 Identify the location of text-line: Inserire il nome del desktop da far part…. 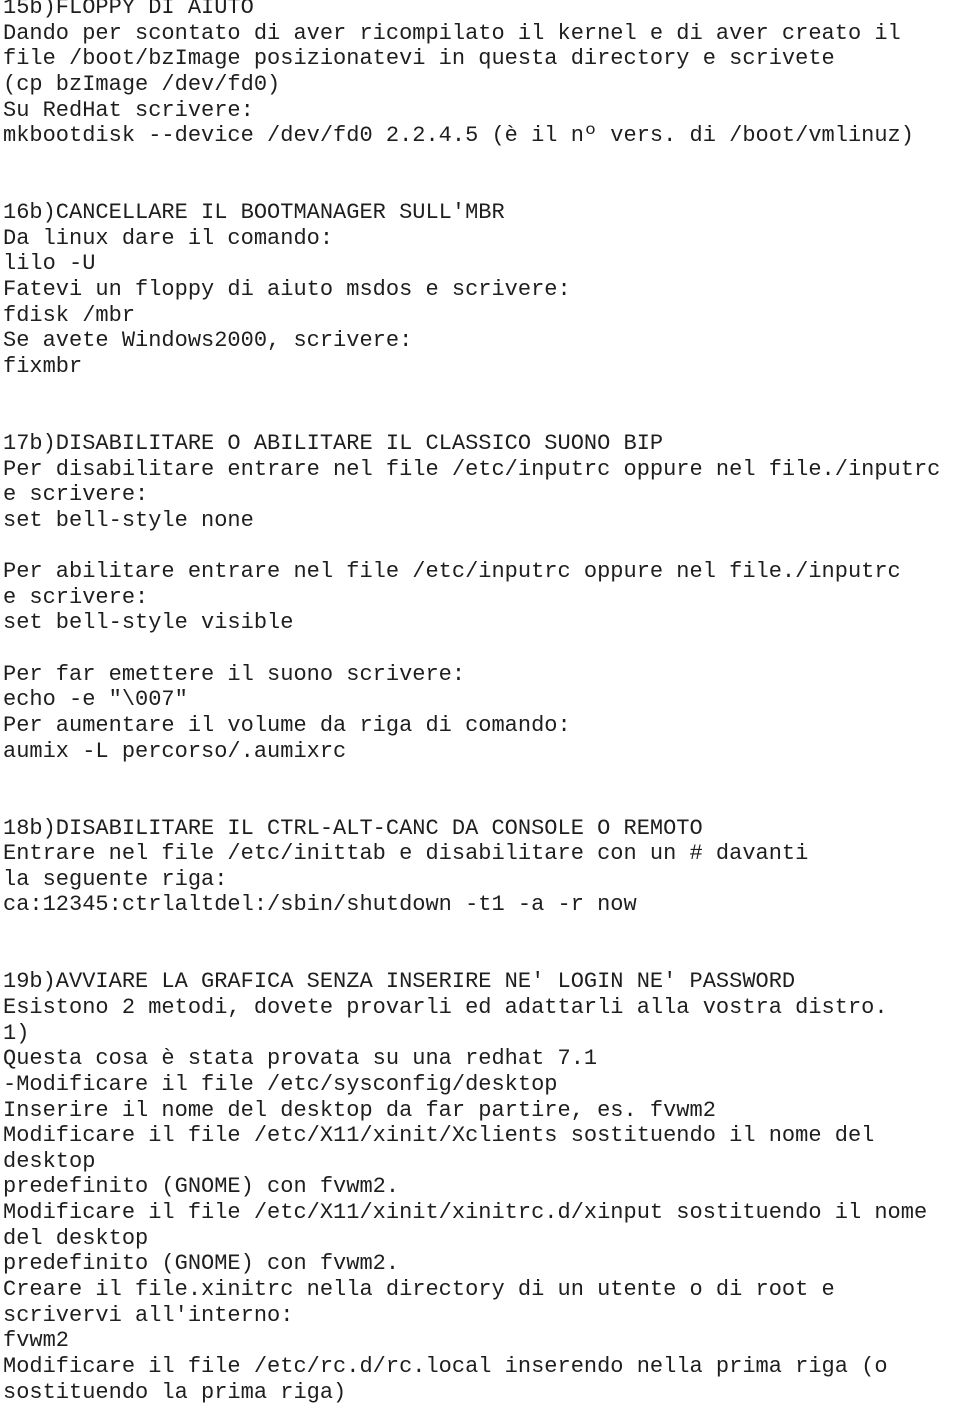
(359, 1110).